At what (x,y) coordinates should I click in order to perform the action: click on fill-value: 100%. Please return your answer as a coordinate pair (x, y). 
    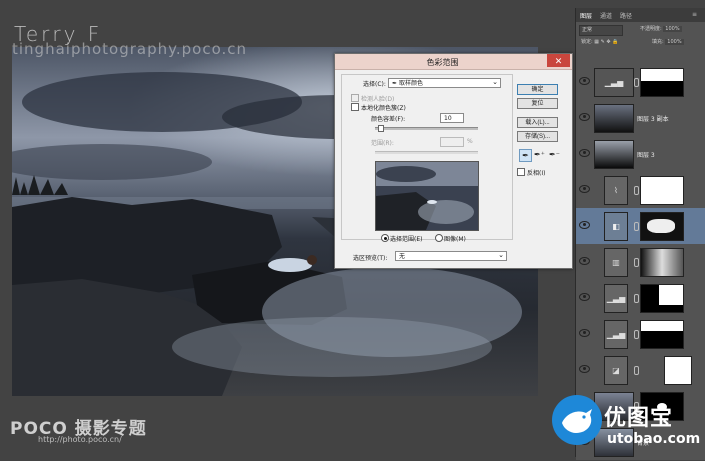
    Looking at the image, I should click on (674, 42).